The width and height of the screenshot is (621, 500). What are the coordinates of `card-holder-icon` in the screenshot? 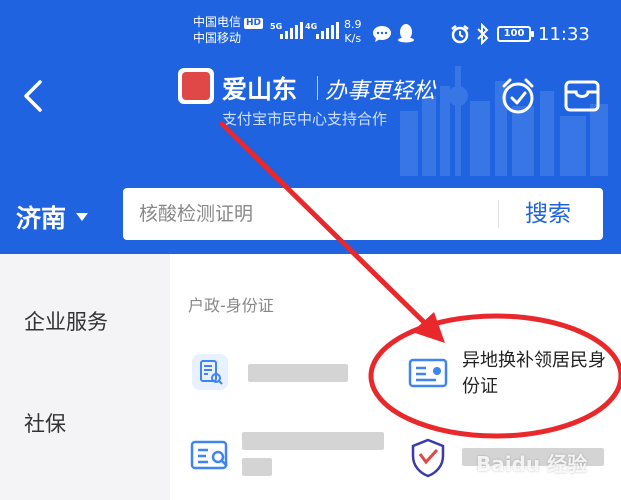 It's located at (582, 96).